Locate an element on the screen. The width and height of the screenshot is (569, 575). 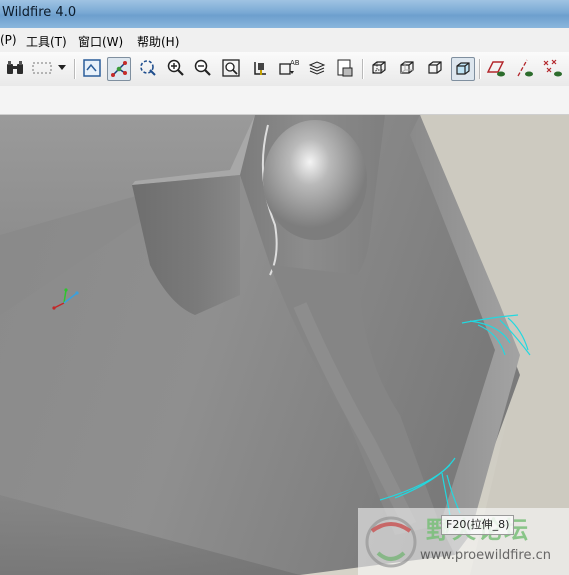
find-icon is located at coordinates (15, 68).